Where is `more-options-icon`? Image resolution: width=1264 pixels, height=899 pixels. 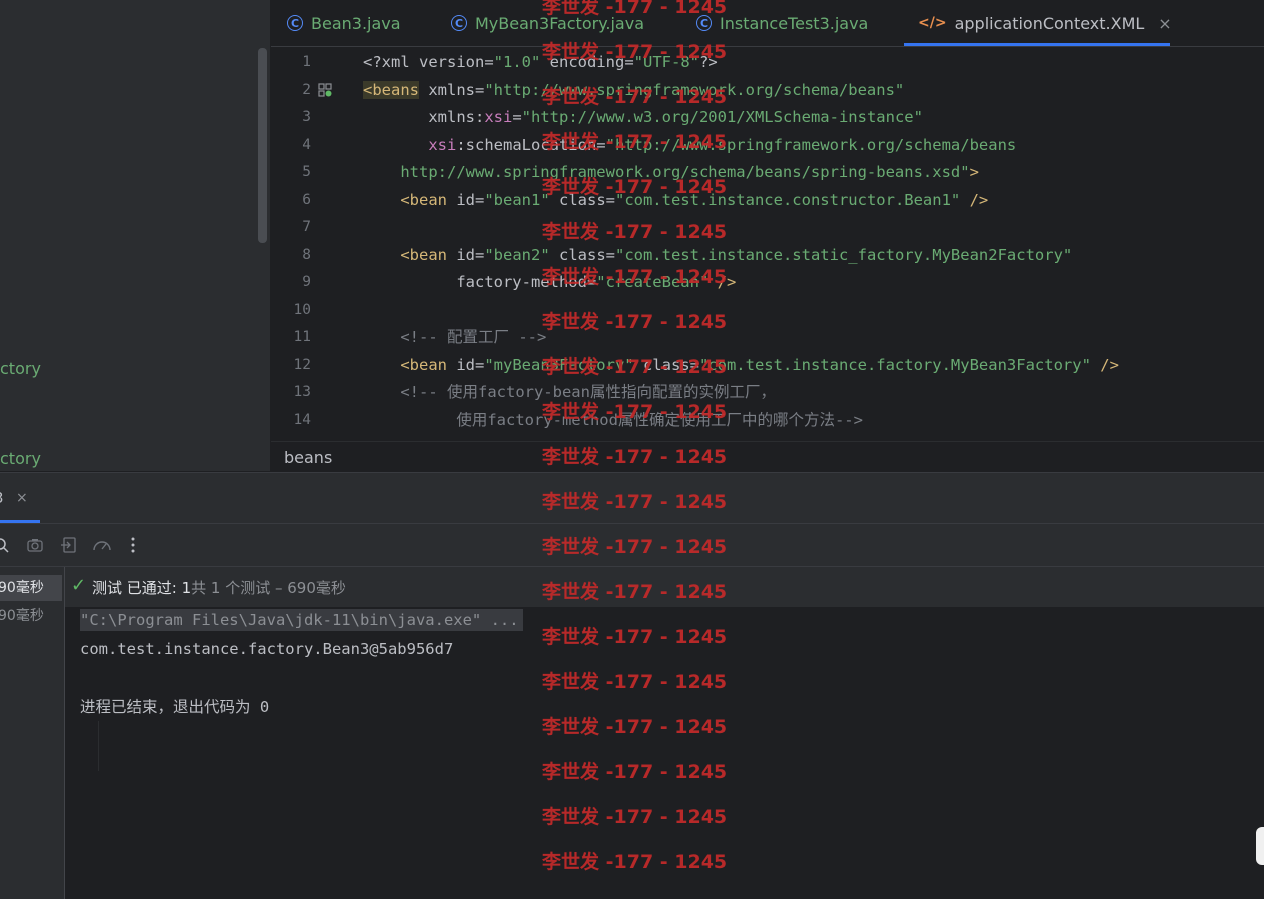 more-options-icon is located at coordinates (133, 545).